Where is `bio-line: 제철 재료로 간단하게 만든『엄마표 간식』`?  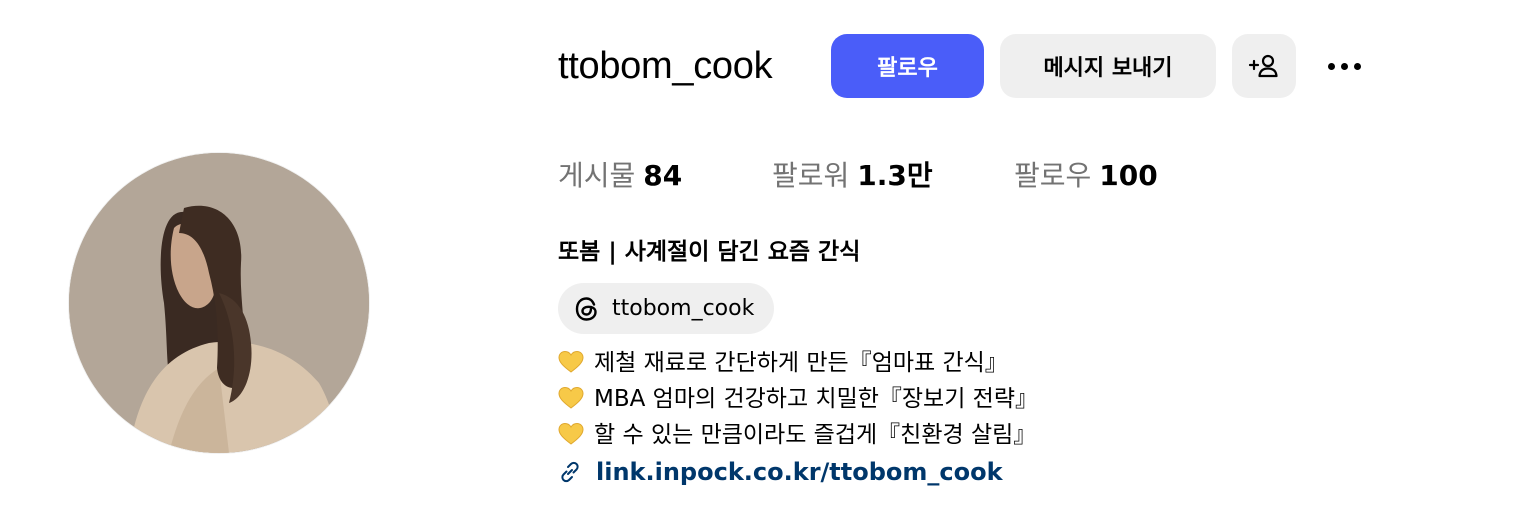 bio-line: 제철 재료로 간단하게 만든『엄마표 간식』 is located at coordinates (783, 363).